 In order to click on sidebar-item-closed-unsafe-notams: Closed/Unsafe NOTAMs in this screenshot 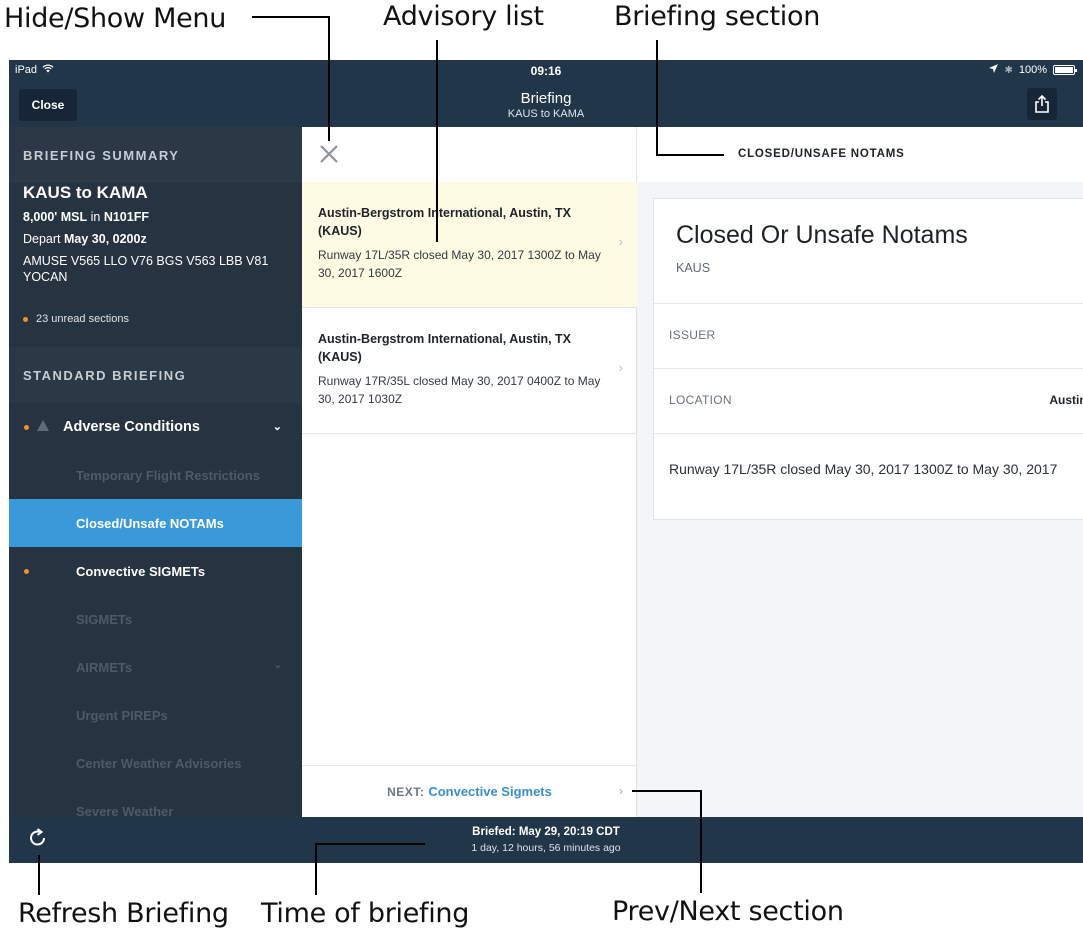, I will do `click(155, 523)`.